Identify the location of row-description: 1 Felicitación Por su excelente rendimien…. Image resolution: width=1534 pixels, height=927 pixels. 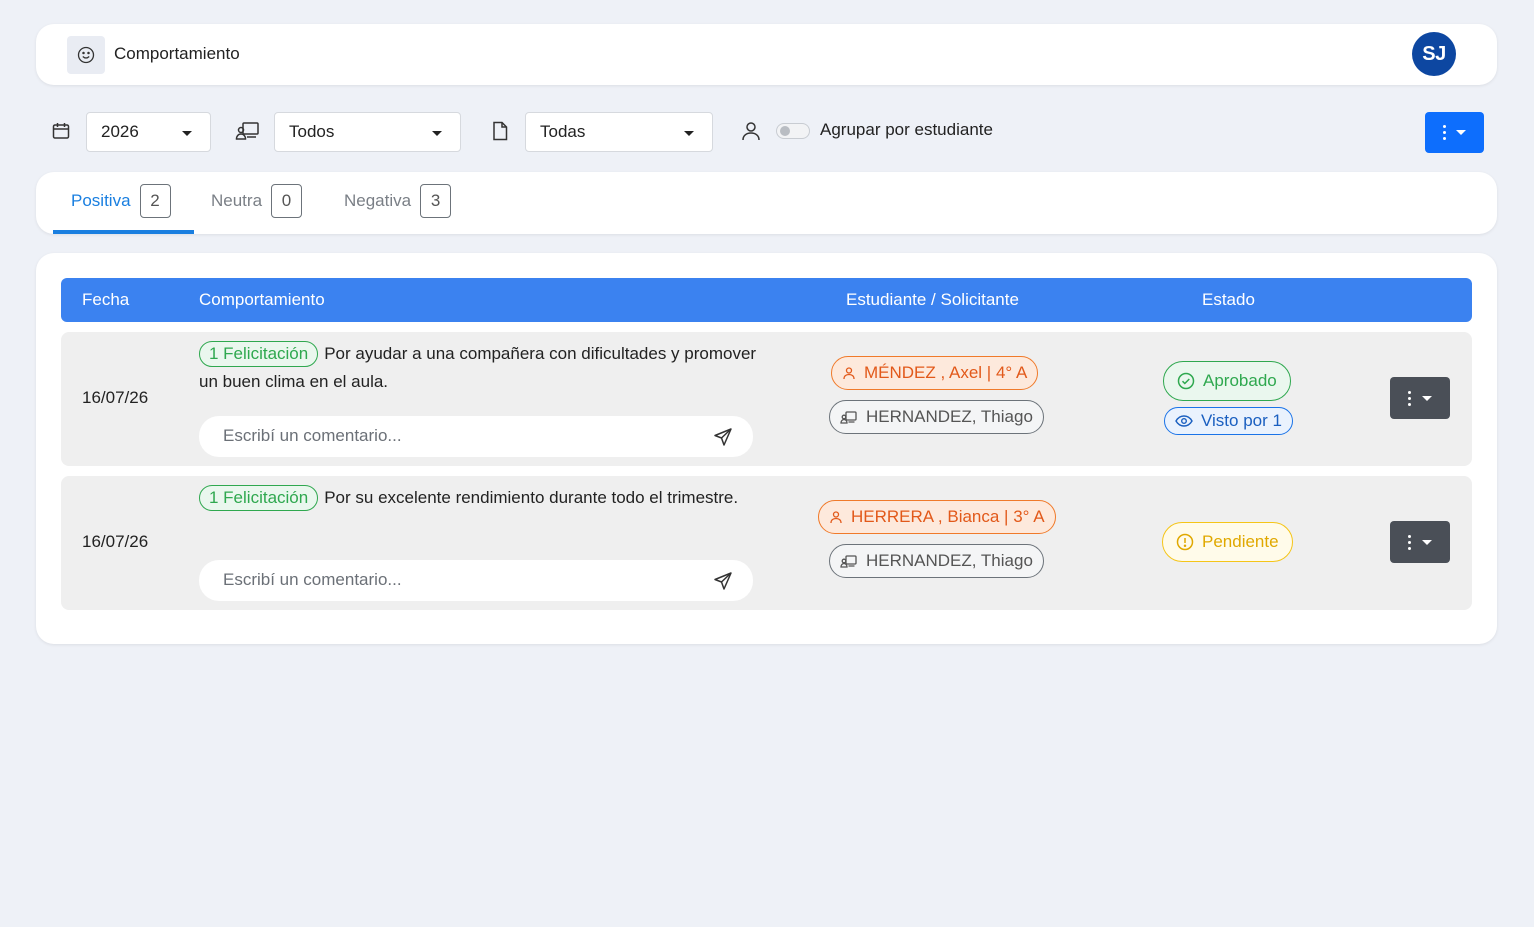
(479, 498).